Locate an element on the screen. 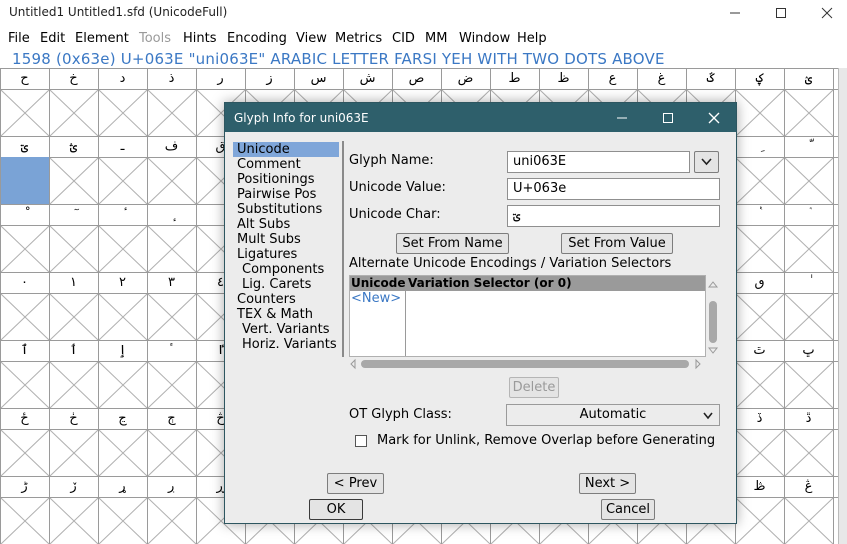 This screenshot has width=847, height=544. prev-button: < Prev is located at coordinates (355, 483).